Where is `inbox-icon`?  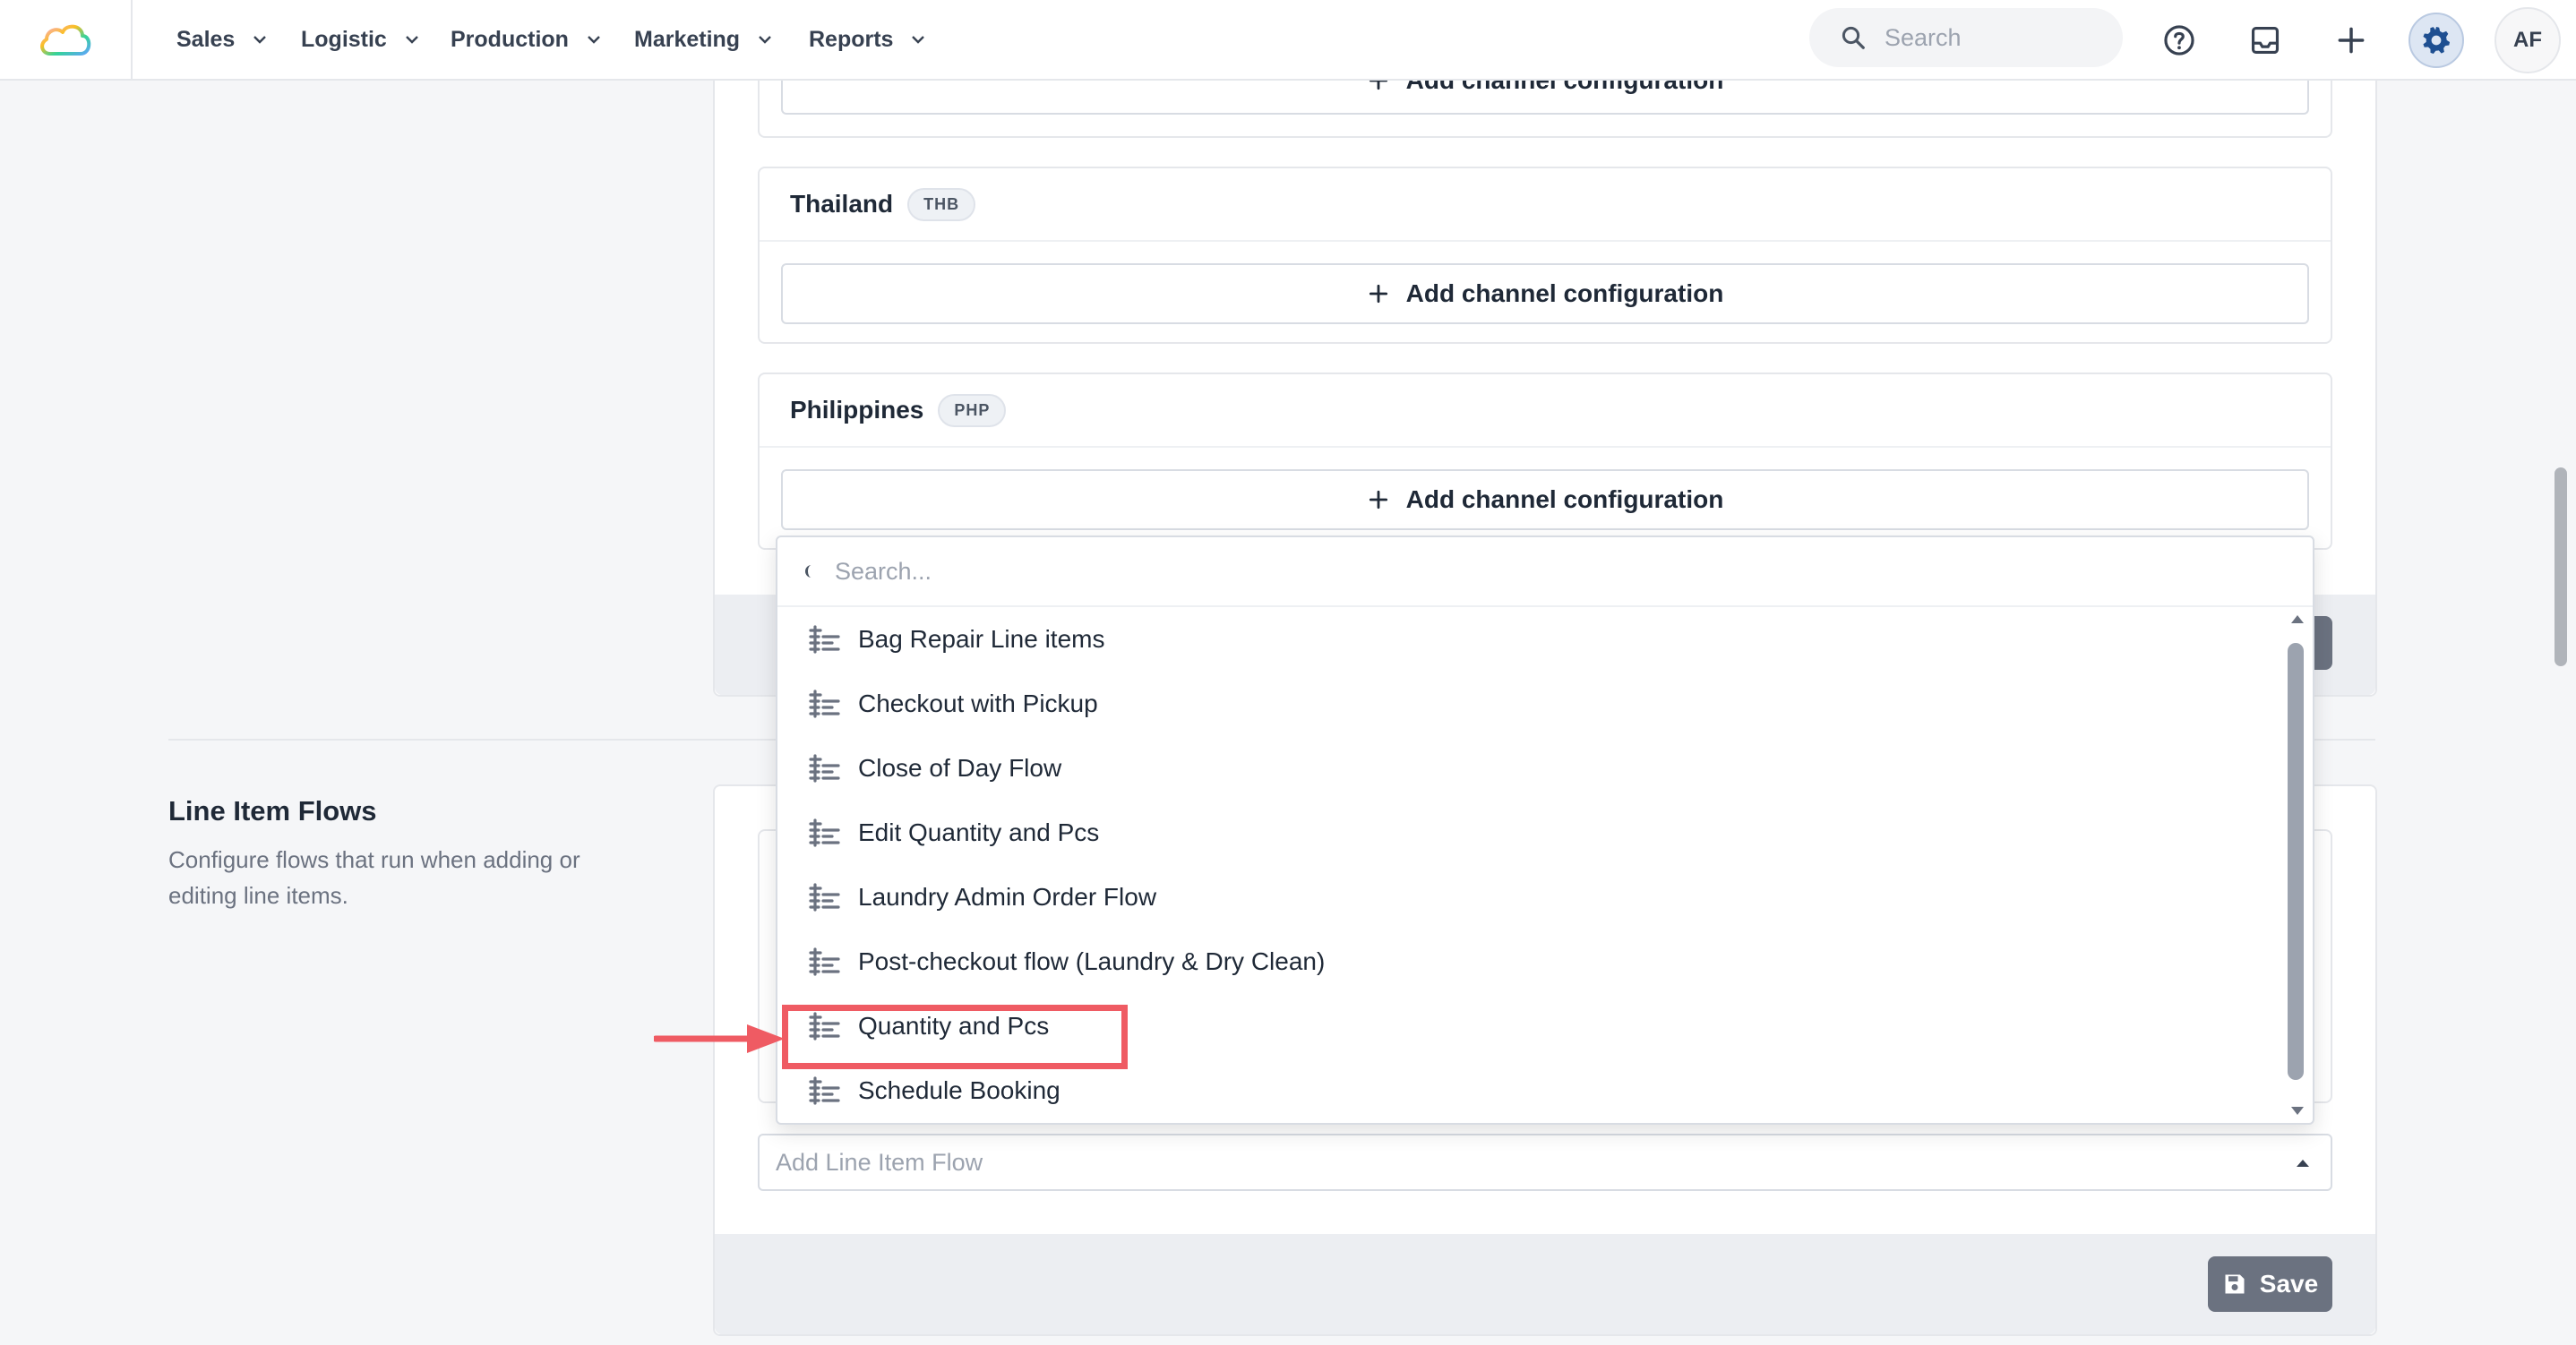 inbox-icon is located at coordinates (2265, 40).